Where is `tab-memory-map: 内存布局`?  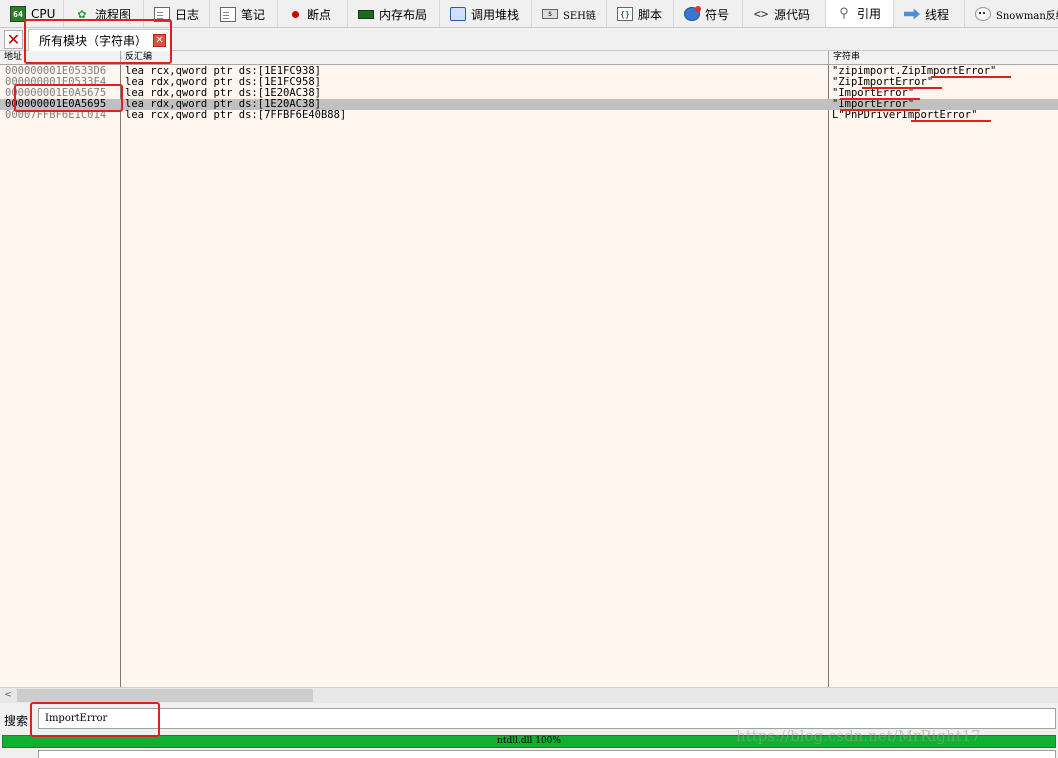 tab-memory-map: 内存布局 is located at coordinates (394, 13).